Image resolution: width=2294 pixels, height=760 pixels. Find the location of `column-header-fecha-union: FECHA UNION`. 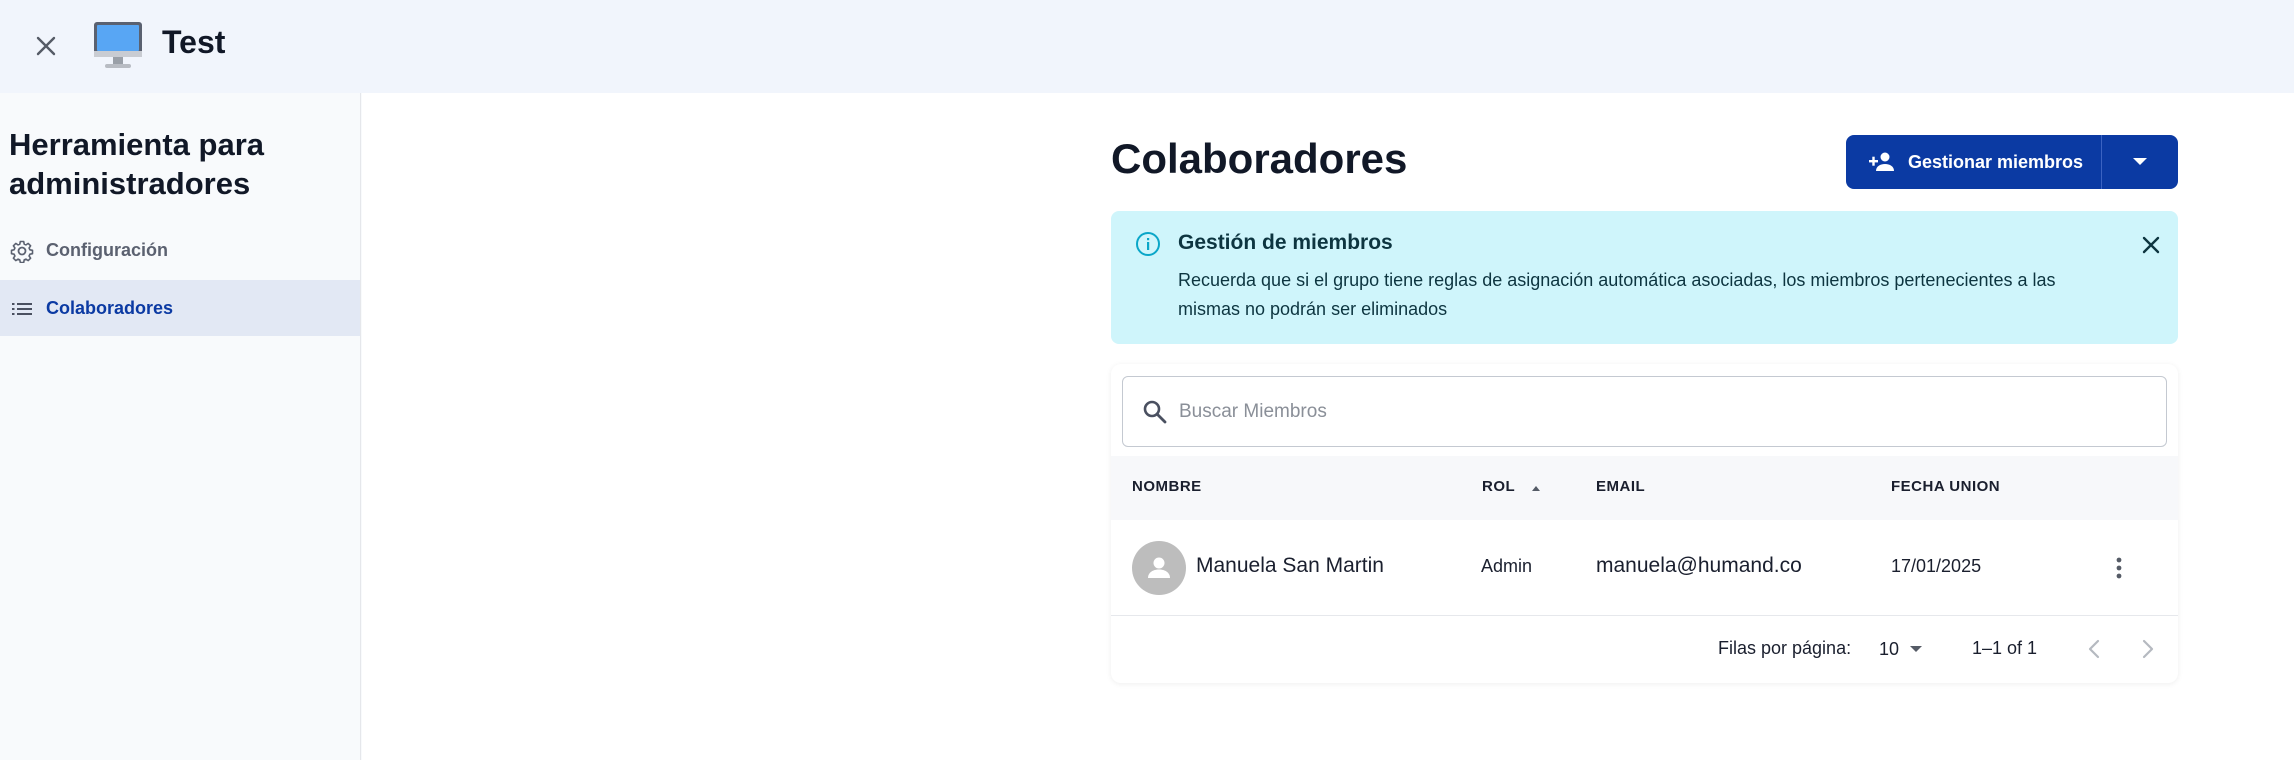

column-header-fecha-union: FECHA UNION is located at coordinates (1945, 486).